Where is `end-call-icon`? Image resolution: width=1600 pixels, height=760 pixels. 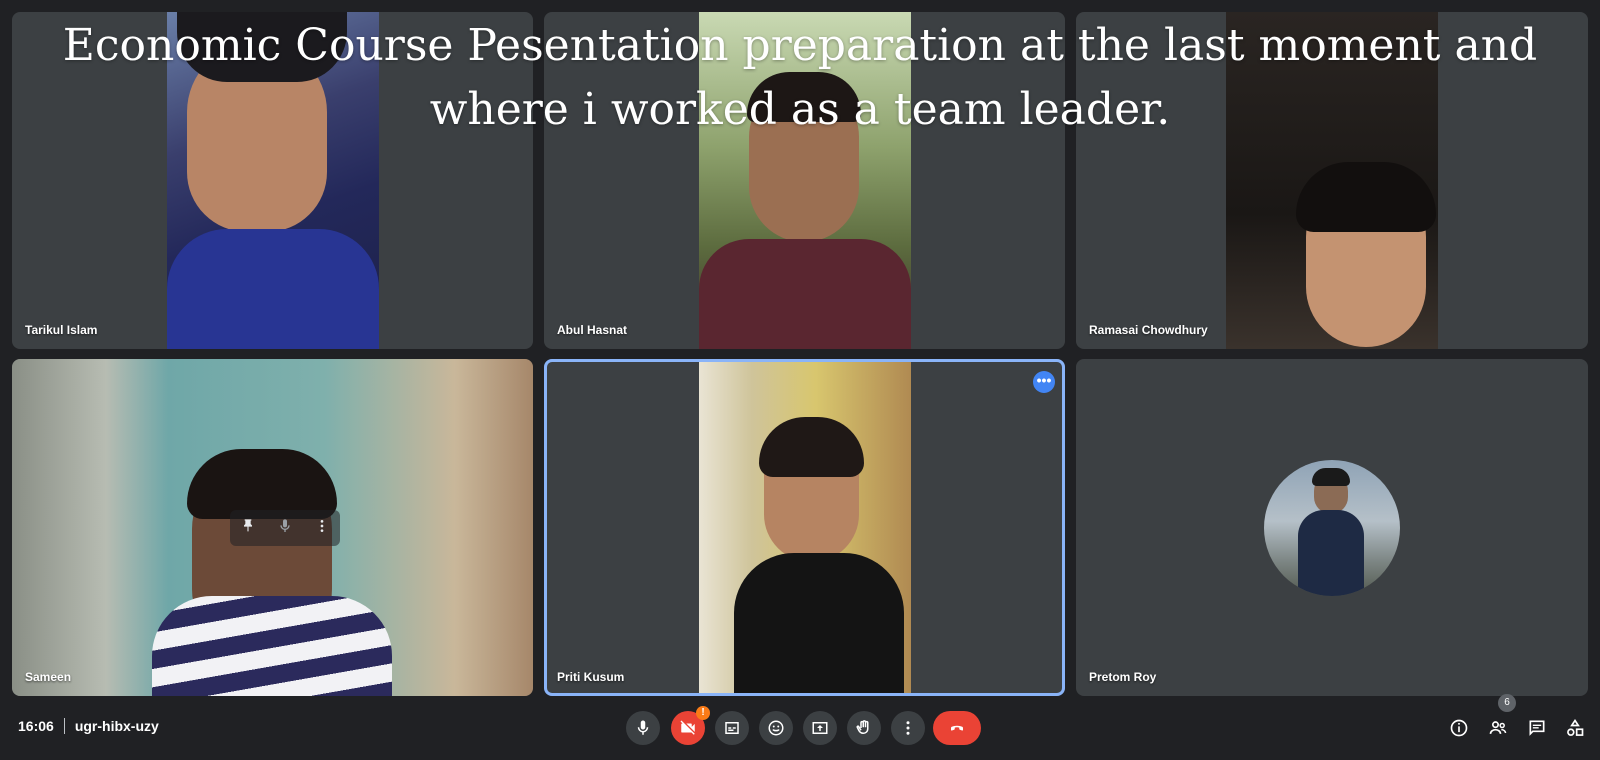
end-call-icon is located at coordinates (957, 728).